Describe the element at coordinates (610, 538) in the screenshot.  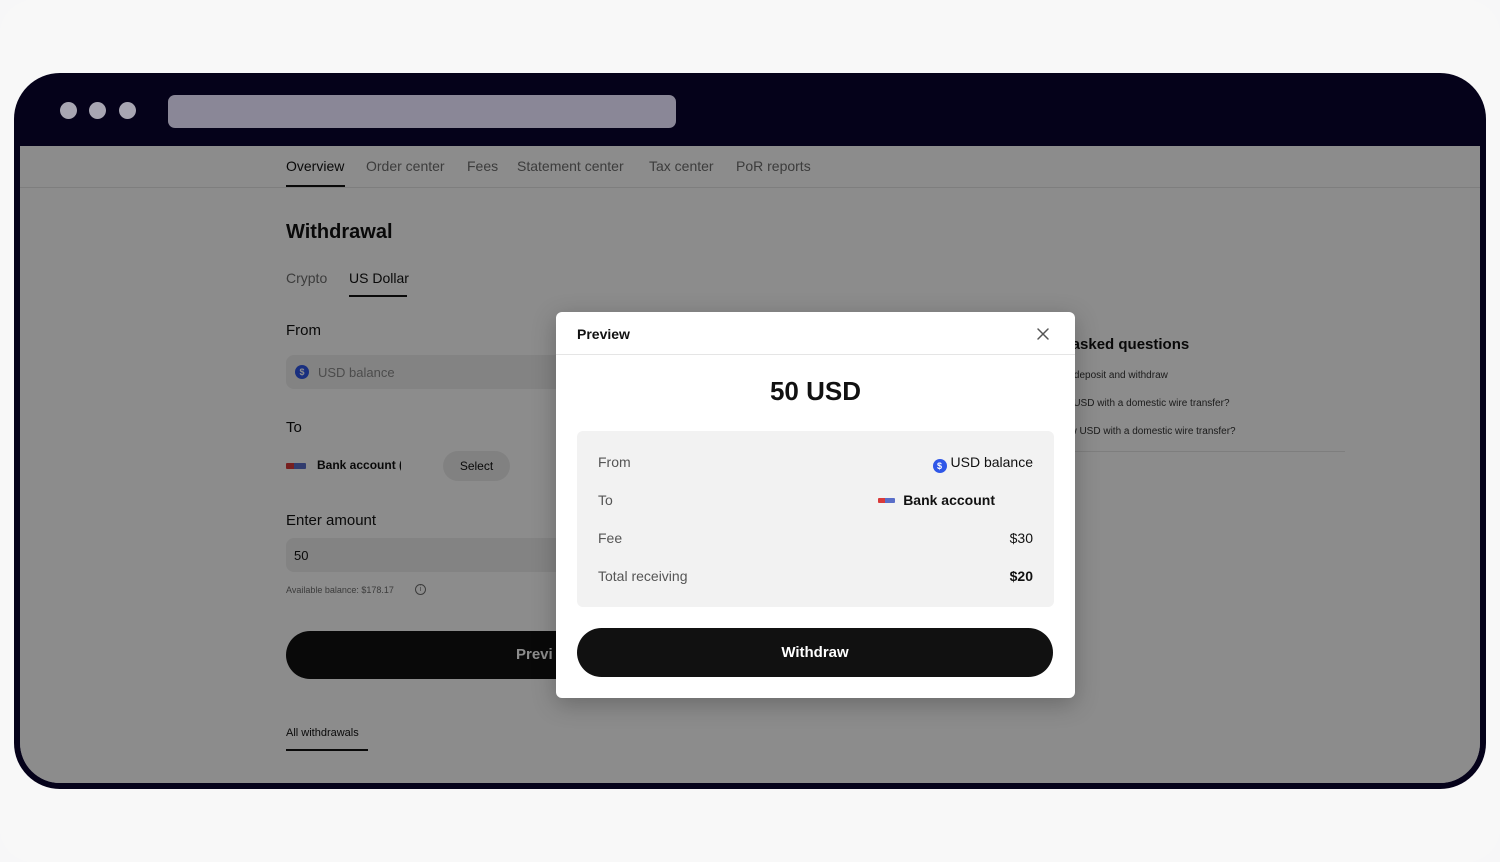
I see `summary-fee-label: Fee` at that location.